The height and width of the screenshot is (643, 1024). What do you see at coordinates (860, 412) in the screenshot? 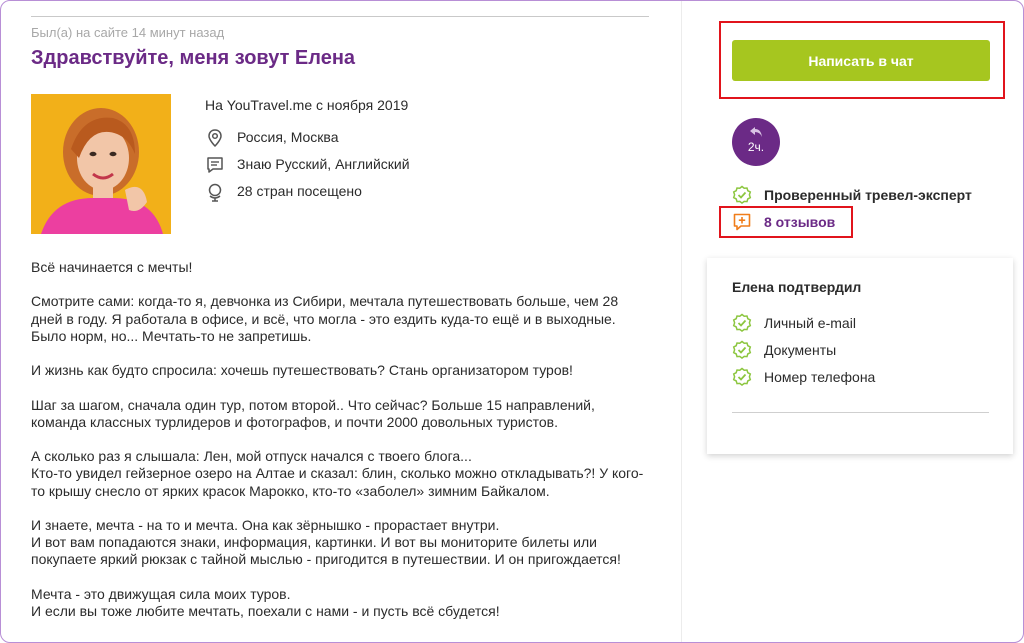
I see `card-divider` at bounding box center [860, 412].